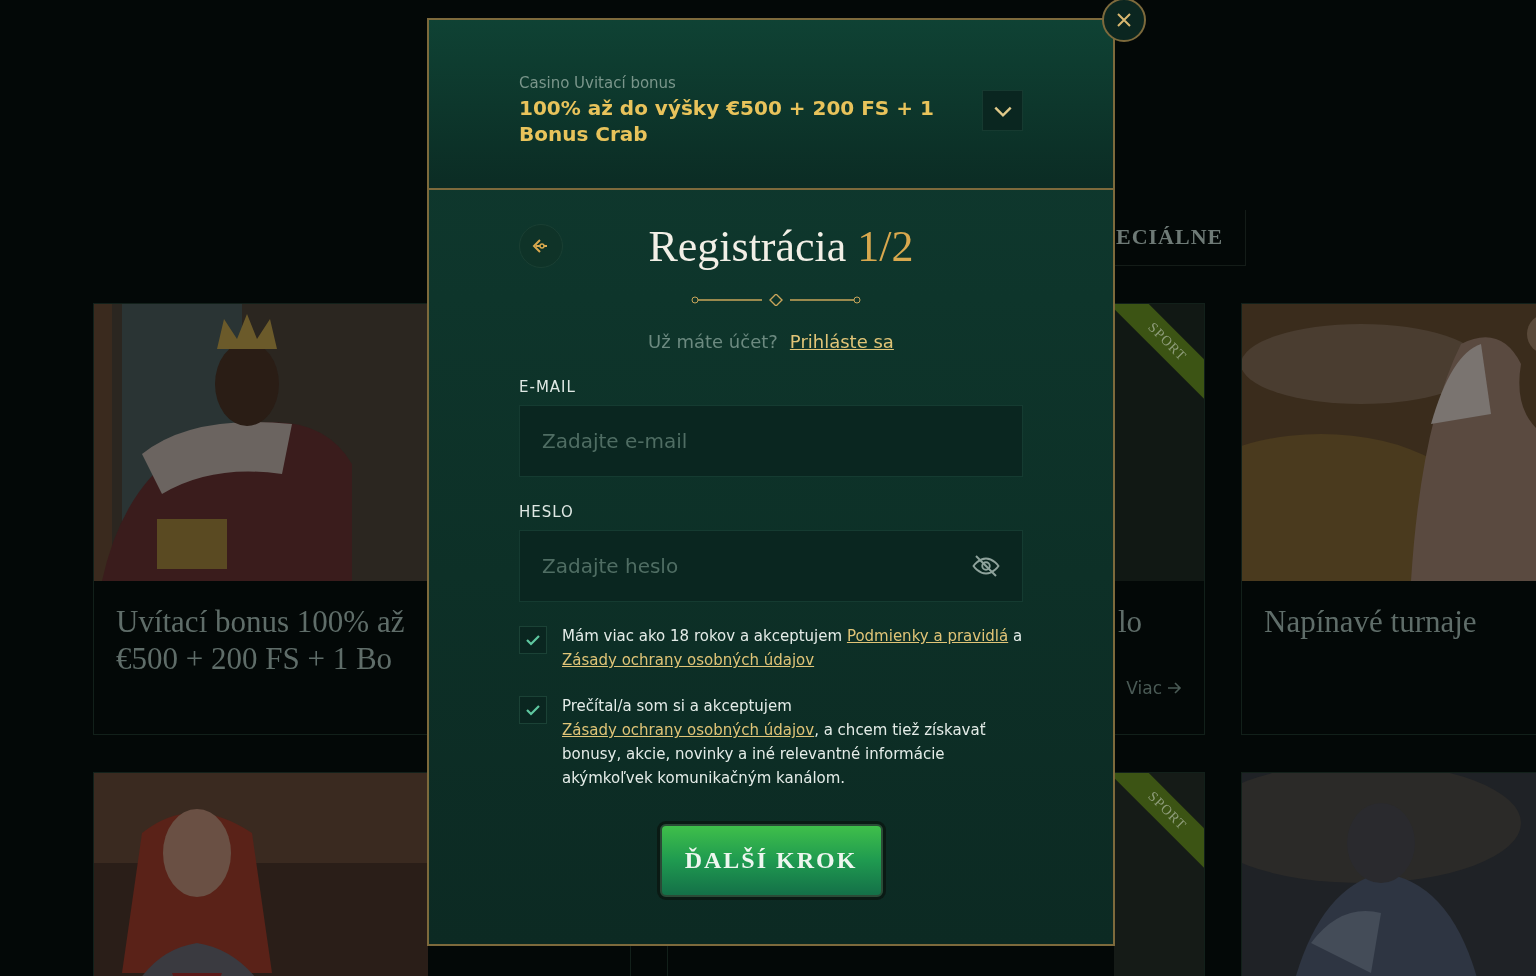 This screenshot has height=976, width=1536. I want to click on back-button, so click(541, 246).